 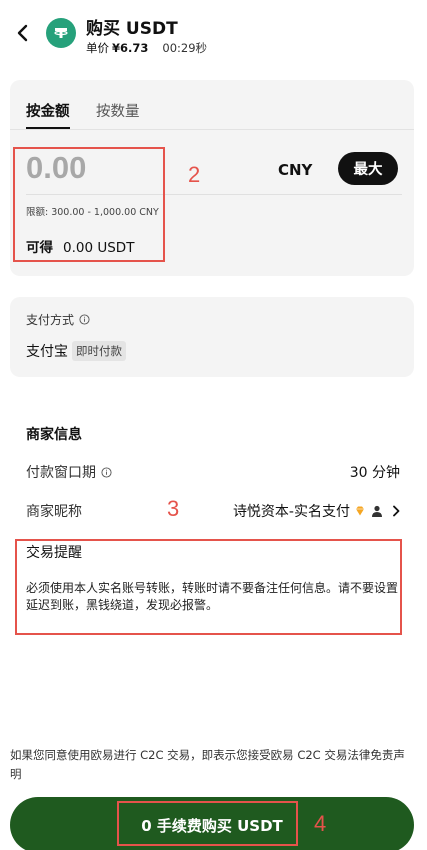 I want to click on countdown-timer: 00:29秒, so click(x=185, y=48).